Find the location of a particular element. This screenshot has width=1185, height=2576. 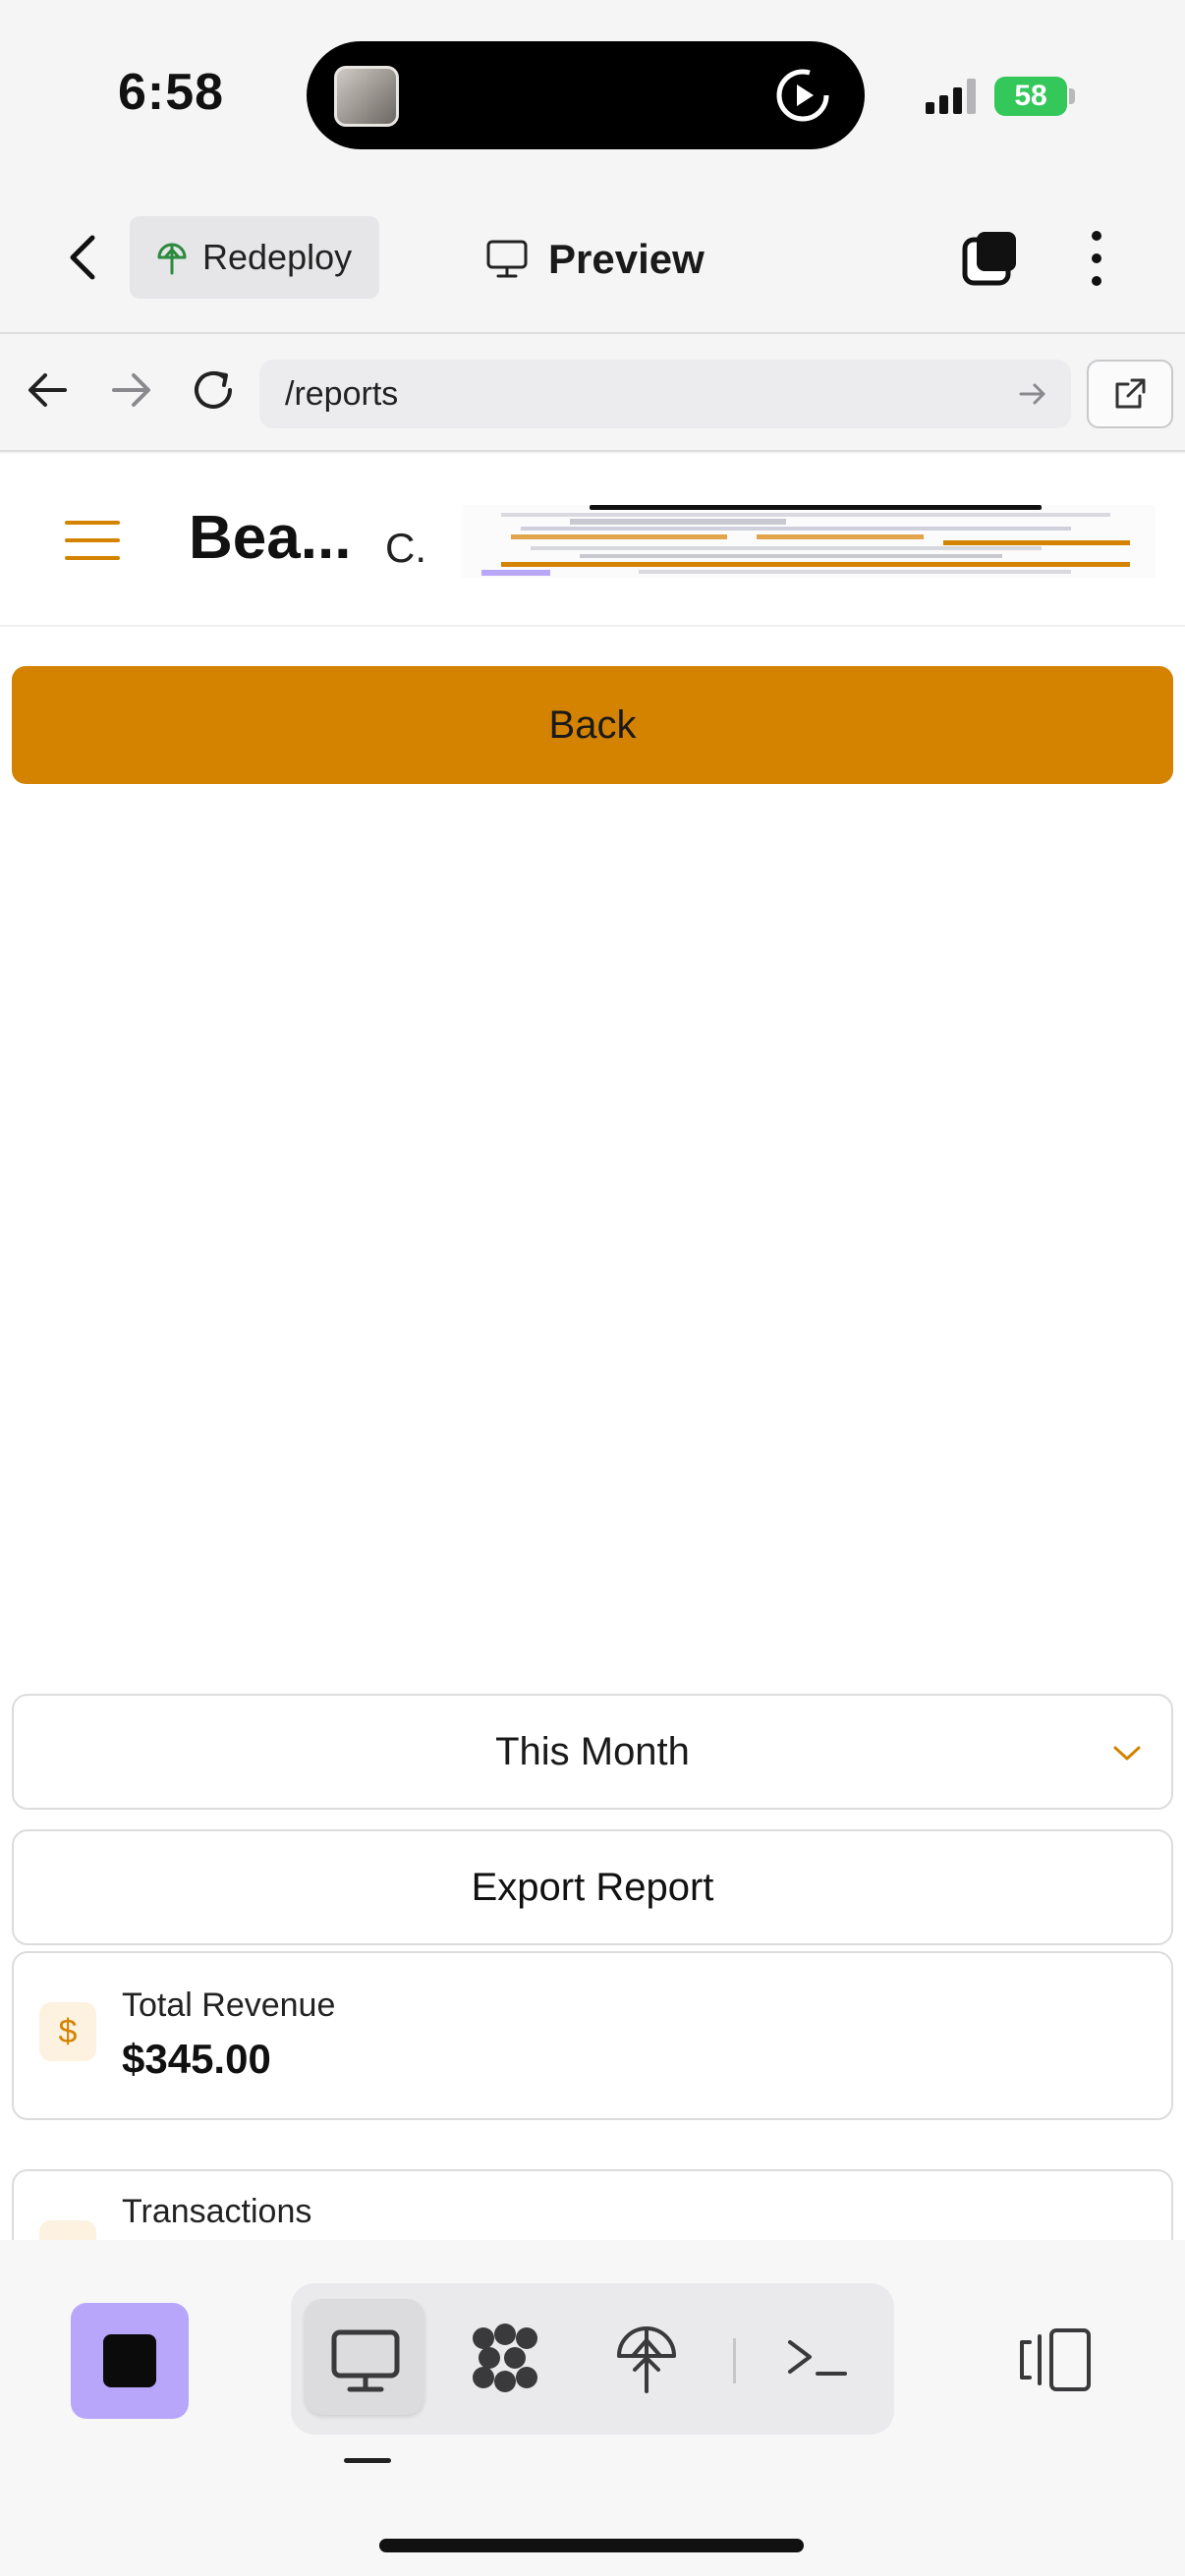

transactions-card: Transactions is located at coordinates (592, 2204).